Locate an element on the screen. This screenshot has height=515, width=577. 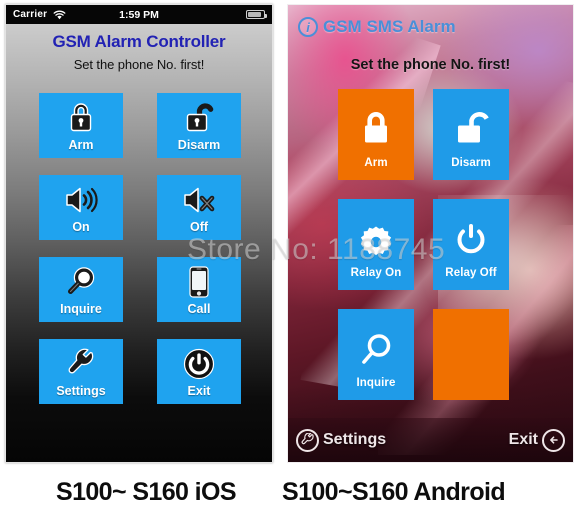
android-settings-button: Settings is located at coordinates (341, 440).